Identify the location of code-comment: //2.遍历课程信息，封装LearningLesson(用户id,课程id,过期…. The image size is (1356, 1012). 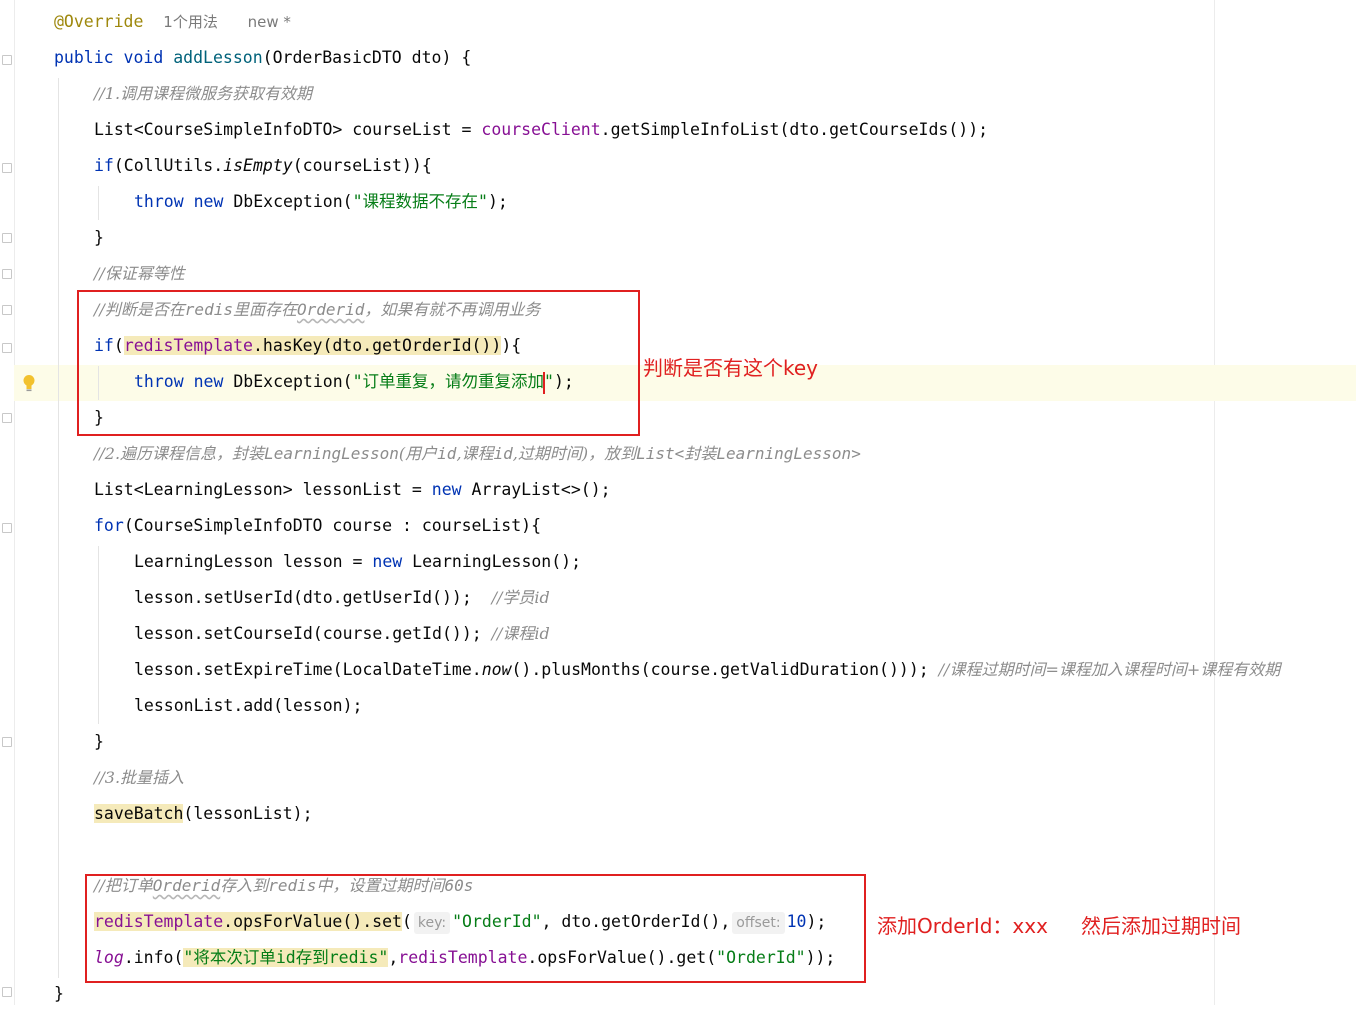
(477, 453).